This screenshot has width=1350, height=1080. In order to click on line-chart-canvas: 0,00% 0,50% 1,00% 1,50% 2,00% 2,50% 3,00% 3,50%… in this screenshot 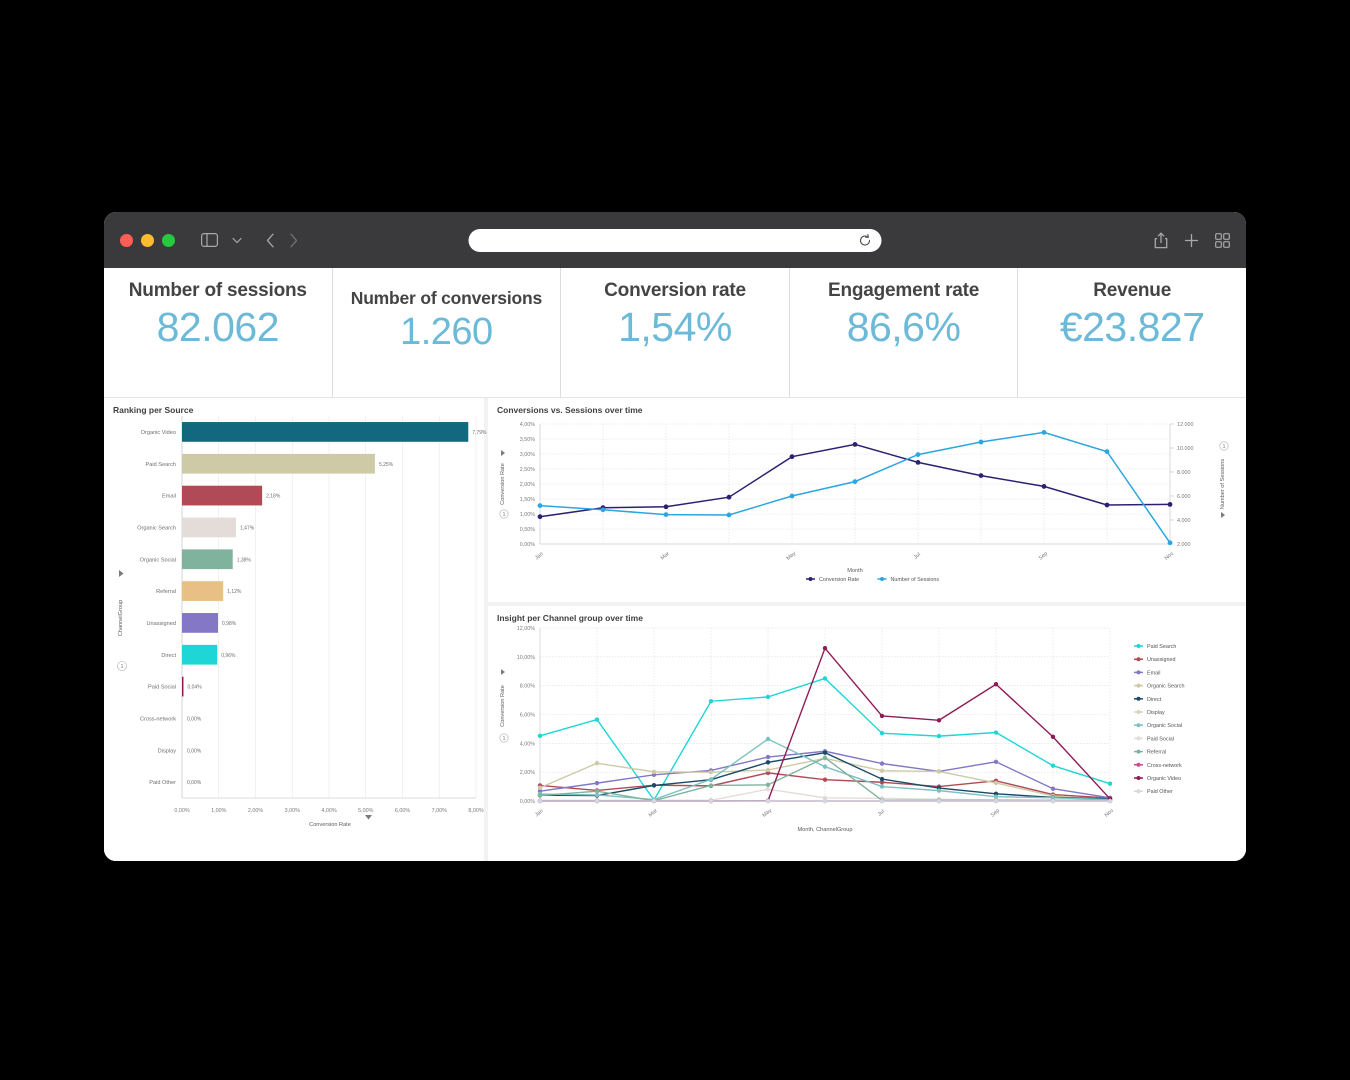, I will do `click(865, 500)`.